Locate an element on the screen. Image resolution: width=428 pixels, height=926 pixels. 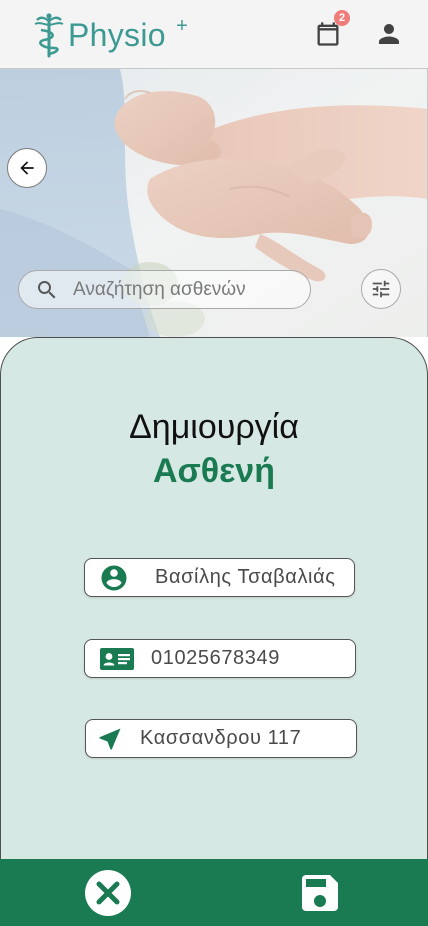
filter-button is located at coordinates (381, 289).